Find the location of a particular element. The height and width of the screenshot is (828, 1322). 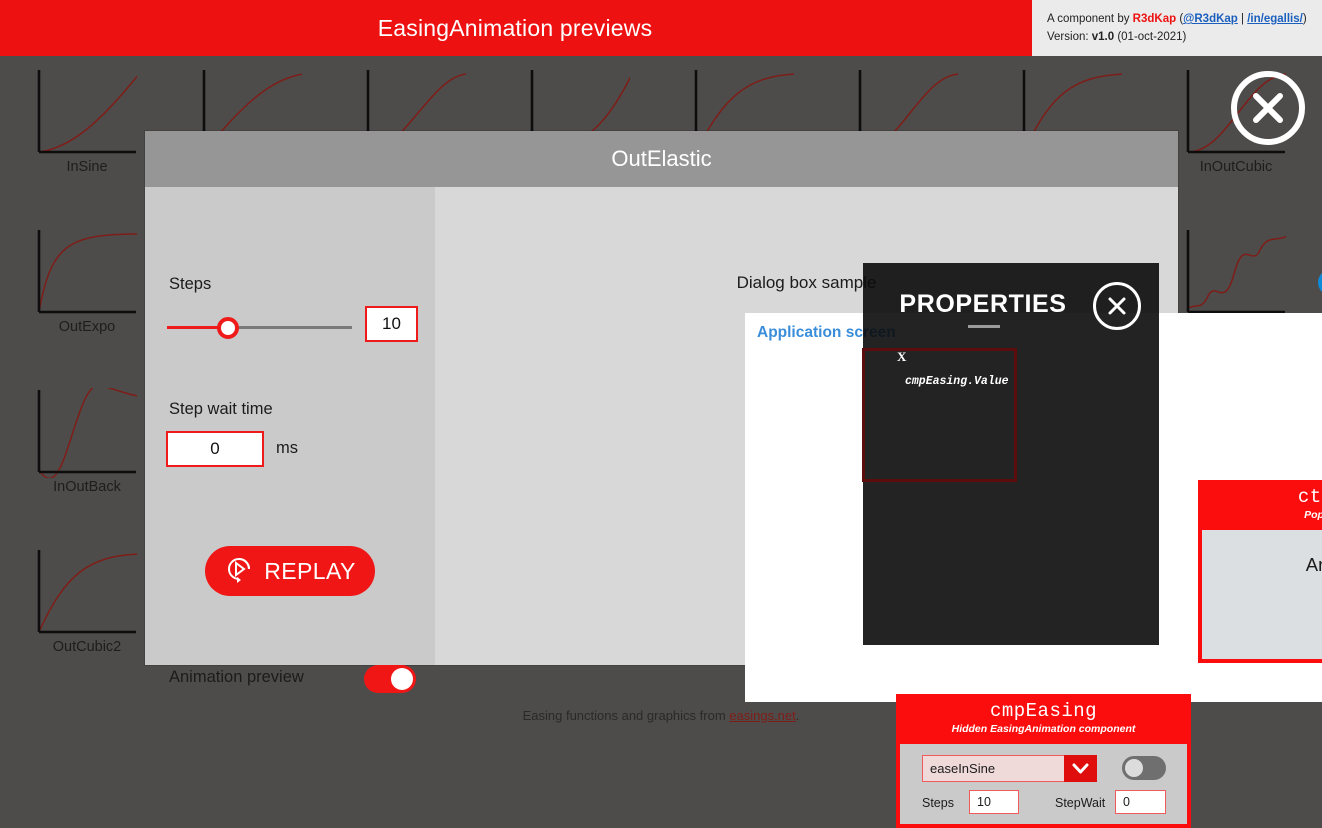

animation-preview-label: Animation preview is located at coordinates (236, 677).